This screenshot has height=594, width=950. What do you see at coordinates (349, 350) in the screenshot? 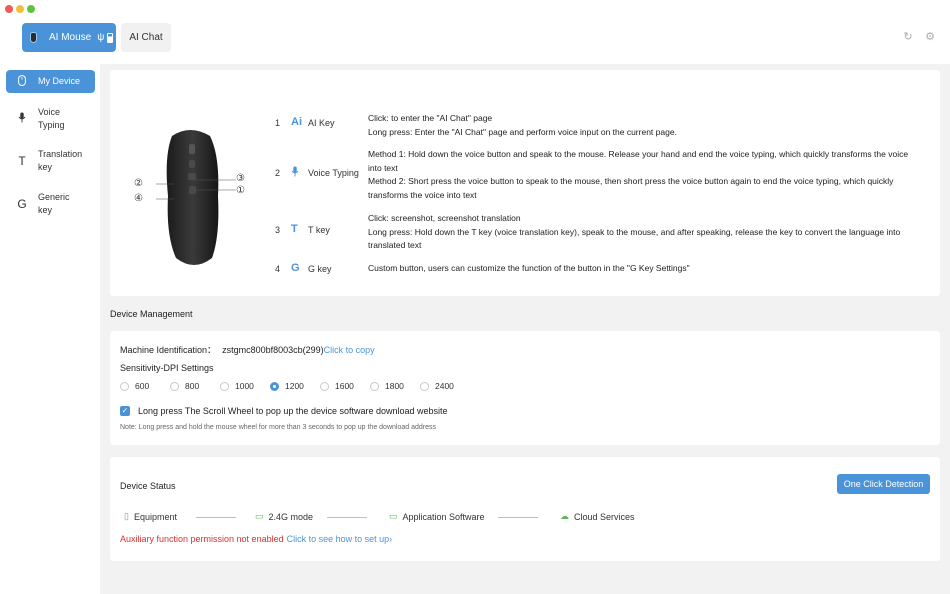
I see `copy-link: Click to copy` at bounding box center [349, 350].